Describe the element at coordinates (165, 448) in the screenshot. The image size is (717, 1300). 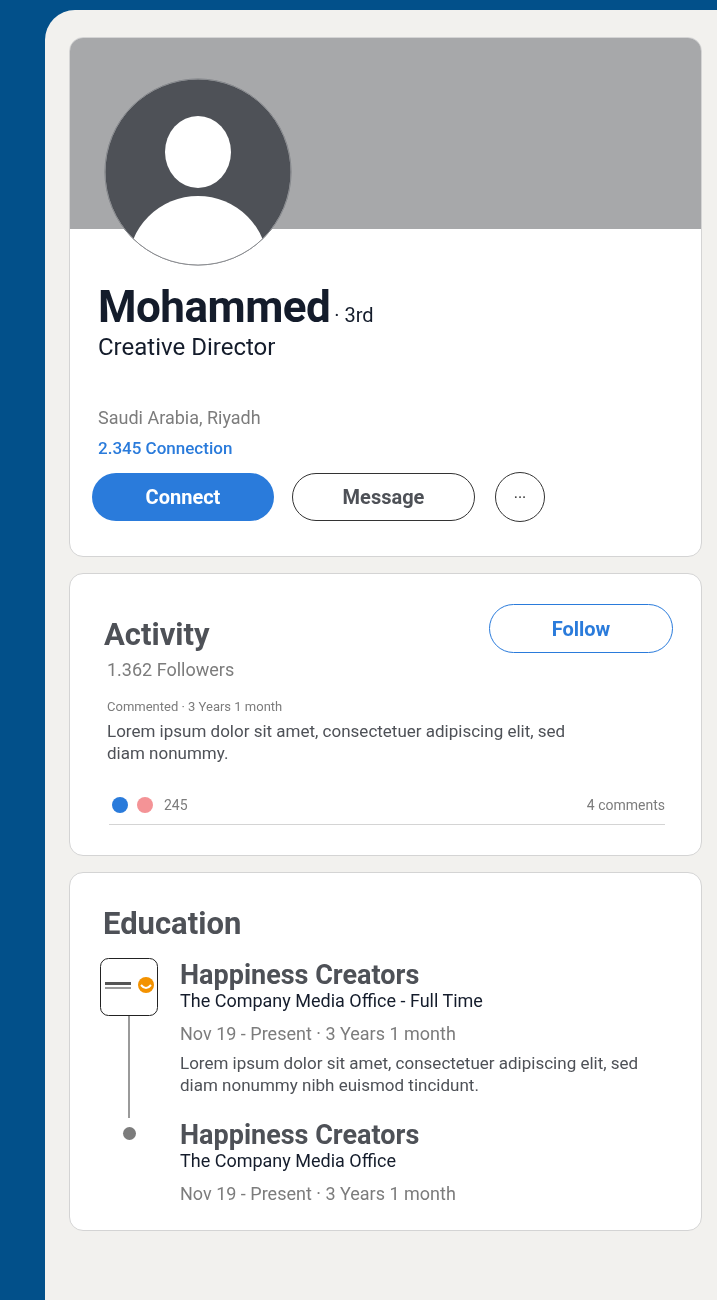
I see `connections-link: 2.345 Connection` at that location.